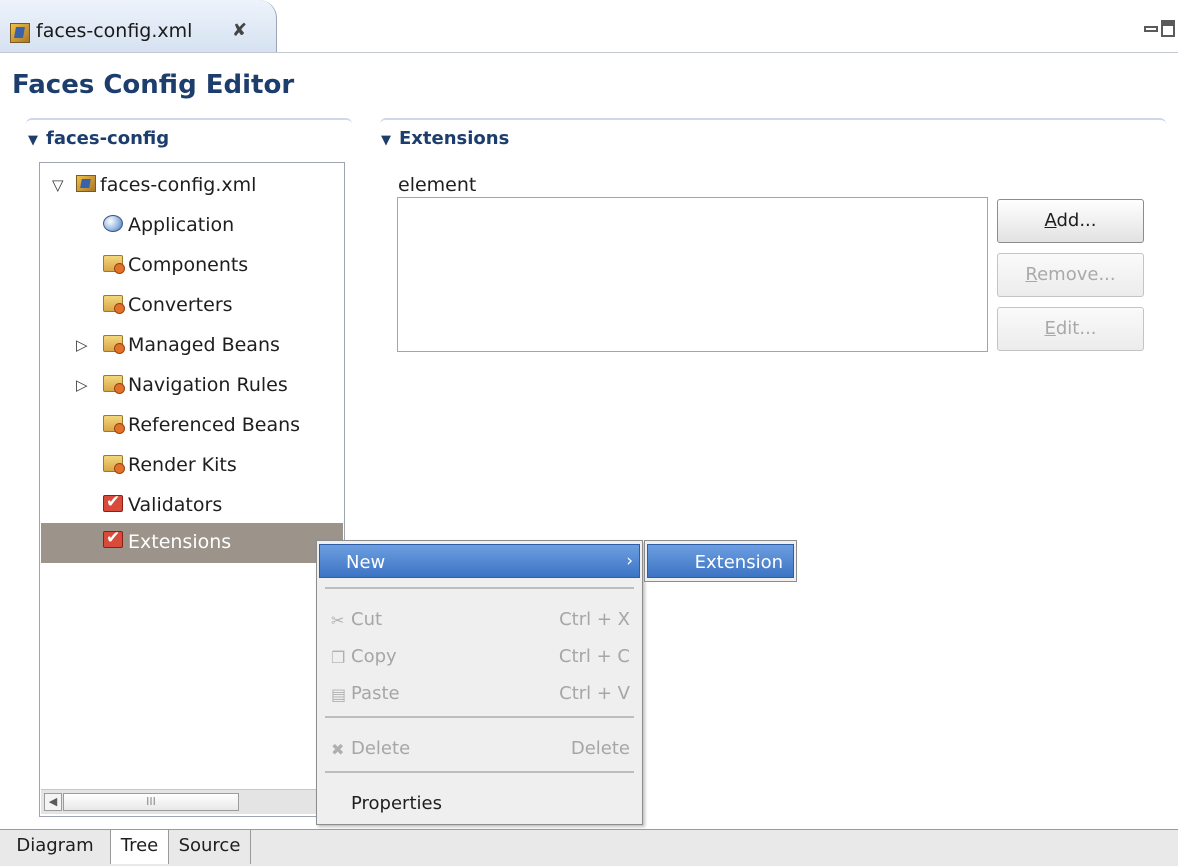  I want to click on extensions-section-title: Extensions, so click(454, 138).